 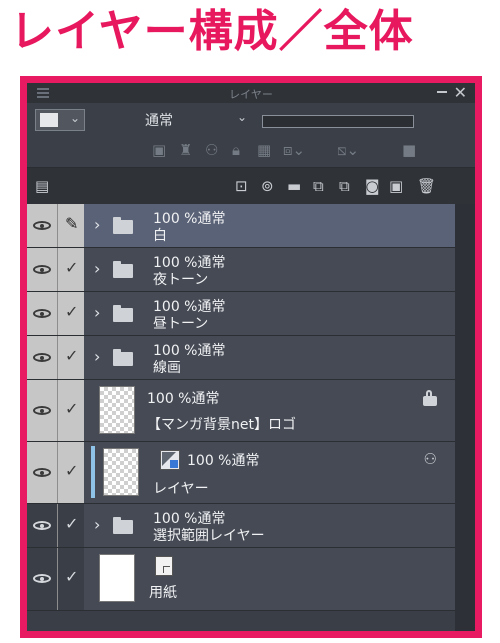 I want to click on panel-title: レイヤー, so click(x=251, y=94).